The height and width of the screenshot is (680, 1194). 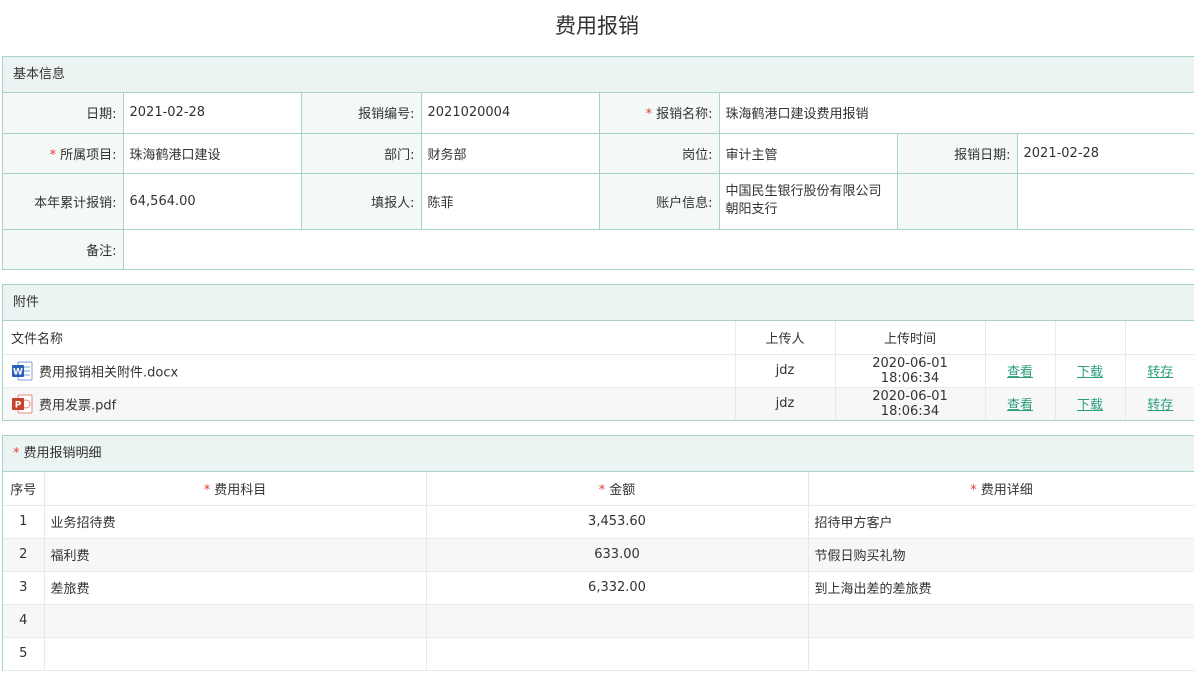 What do you see at coordinates (235, 555) in the screenshot?
I see `subject-cell: 福利费` at bounding box center [235, 555].